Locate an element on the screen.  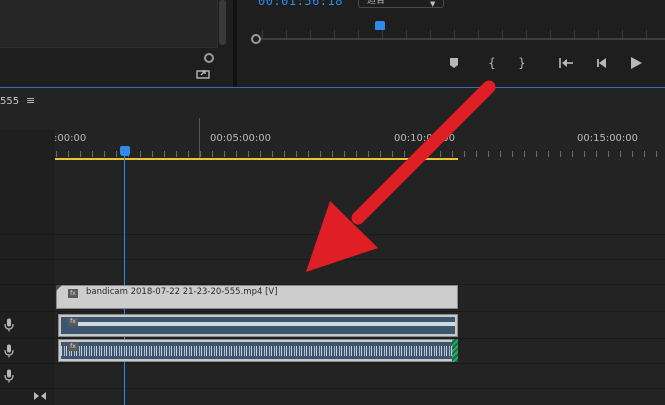
source-viewer is located at coordinates (109, 24).